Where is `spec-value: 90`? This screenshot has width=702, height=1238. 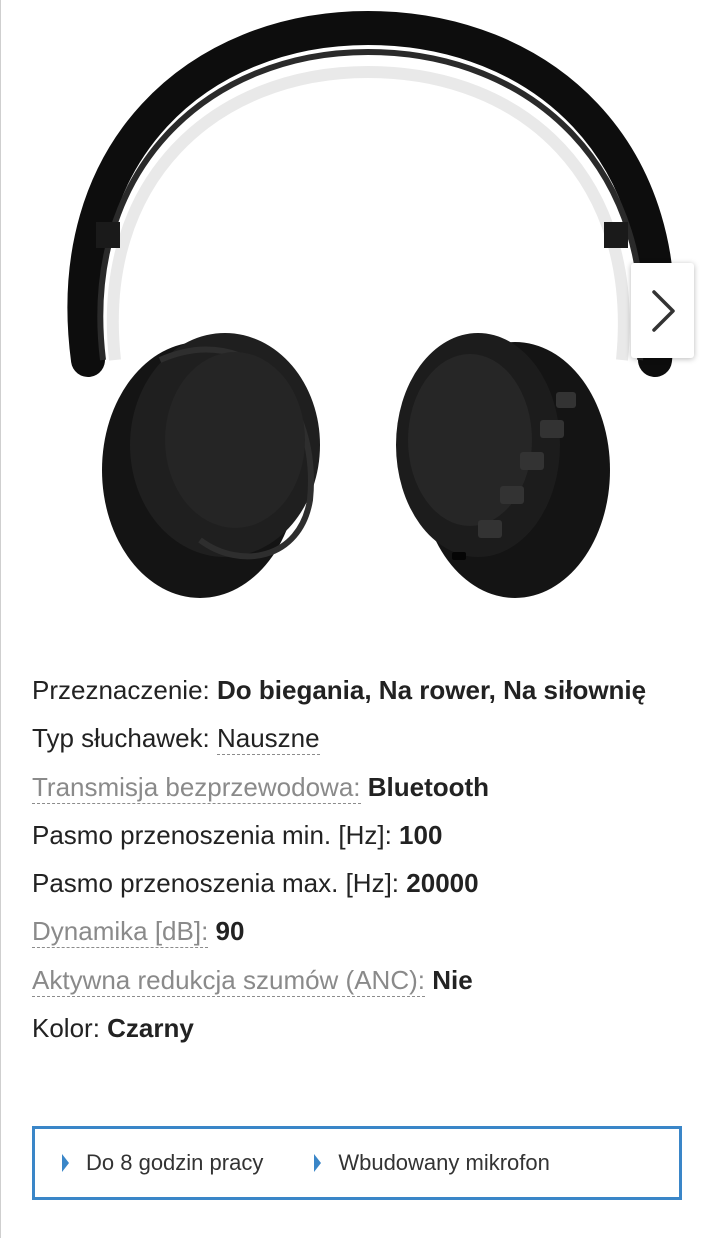
spec-value: 90 is located at coordinates (230, 931).